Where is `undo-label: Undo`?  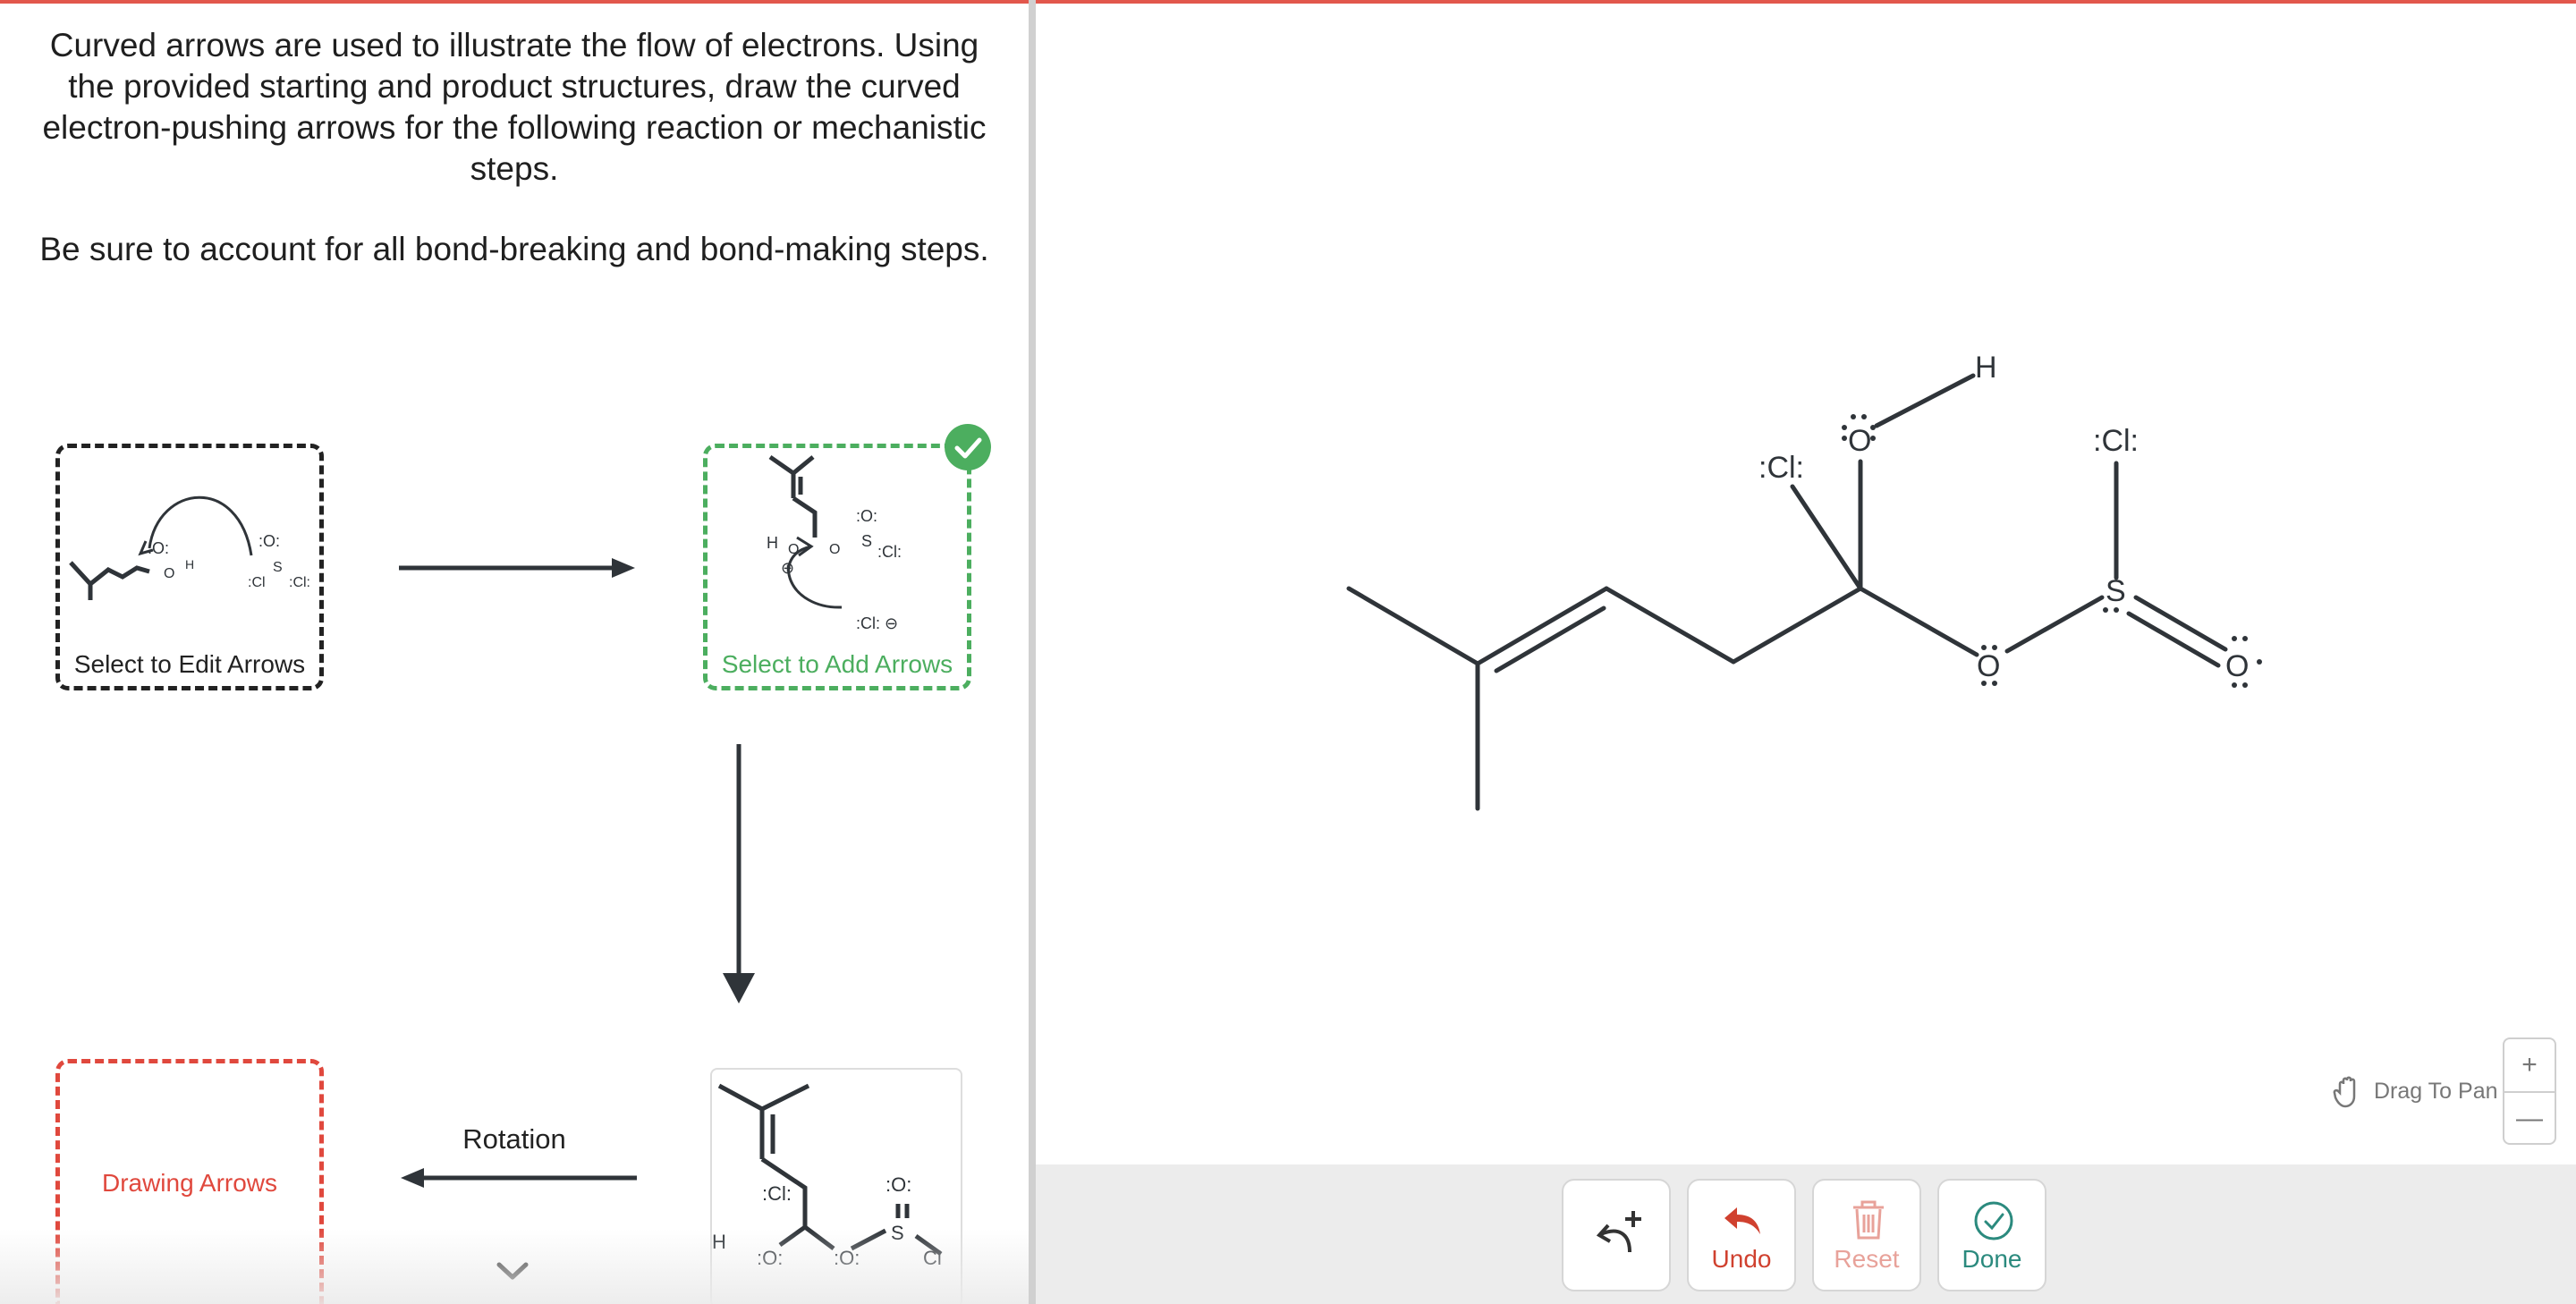
undo-label: Undo is located at coordinates (1741, 1259).